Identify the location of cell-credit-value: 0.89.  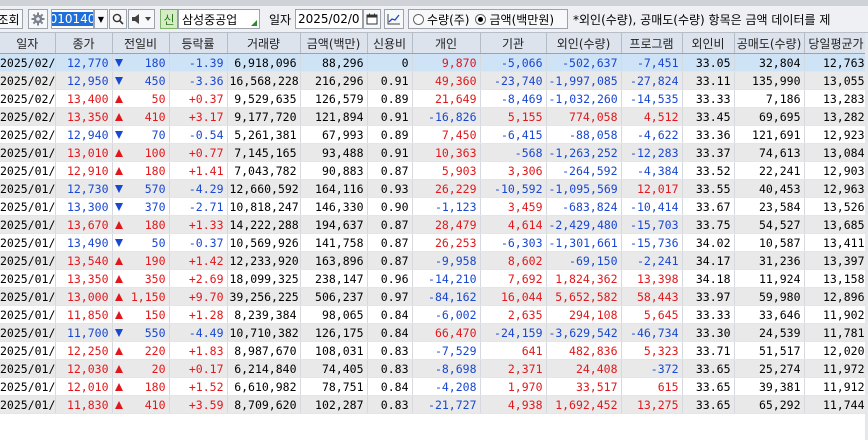
(394, 134).